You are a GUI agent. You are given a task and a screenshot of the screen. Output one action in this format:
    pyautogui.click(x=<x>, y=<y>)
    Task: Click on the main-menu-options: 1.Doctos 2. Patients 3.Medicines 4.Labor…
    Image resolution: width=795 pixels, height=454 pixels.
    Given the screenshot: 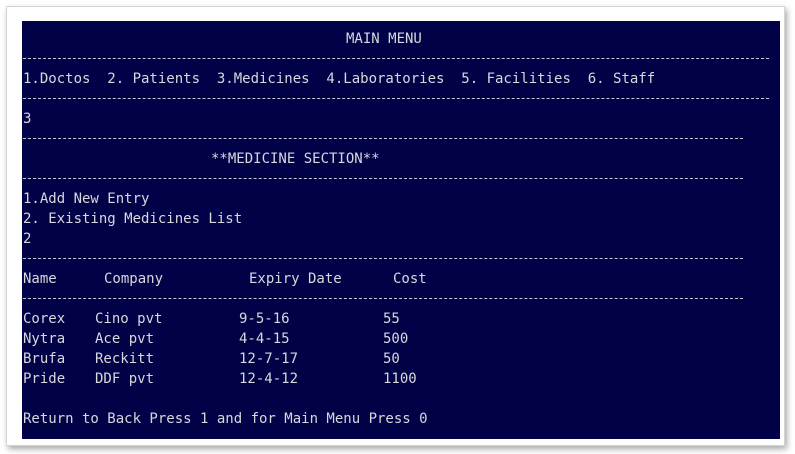 What is the action you would take?
    pyautogui.click(x=339, y=79)
    